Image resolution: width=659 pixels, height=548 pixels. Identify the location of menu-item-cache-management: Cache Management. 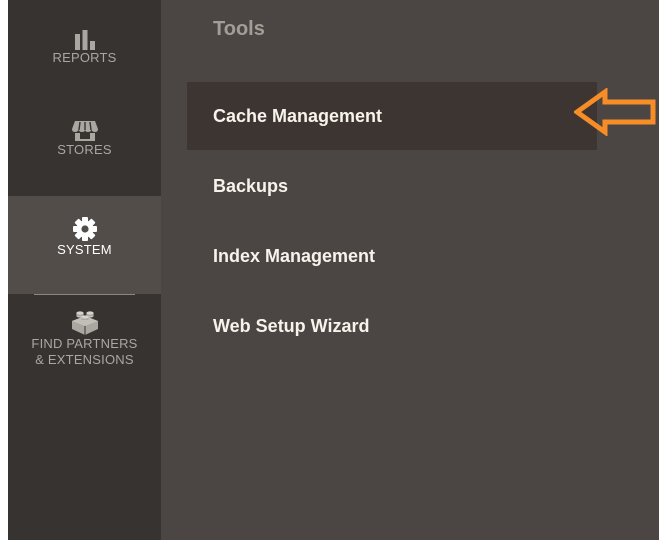
(392, 116).